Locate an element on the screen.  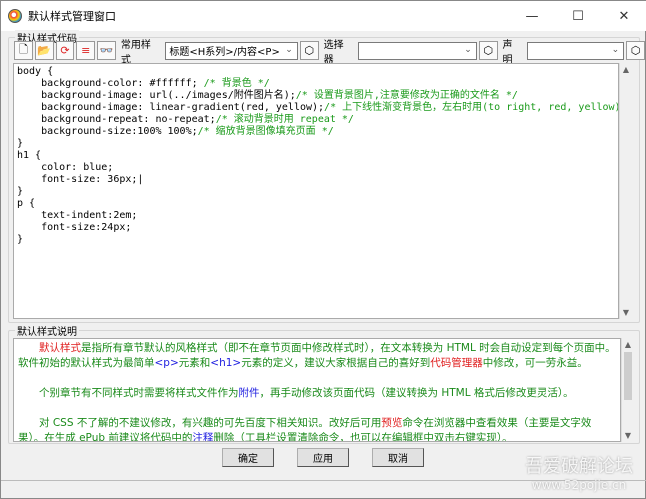
code-line: text-indent:2em; is located at coordinates (316, 216).